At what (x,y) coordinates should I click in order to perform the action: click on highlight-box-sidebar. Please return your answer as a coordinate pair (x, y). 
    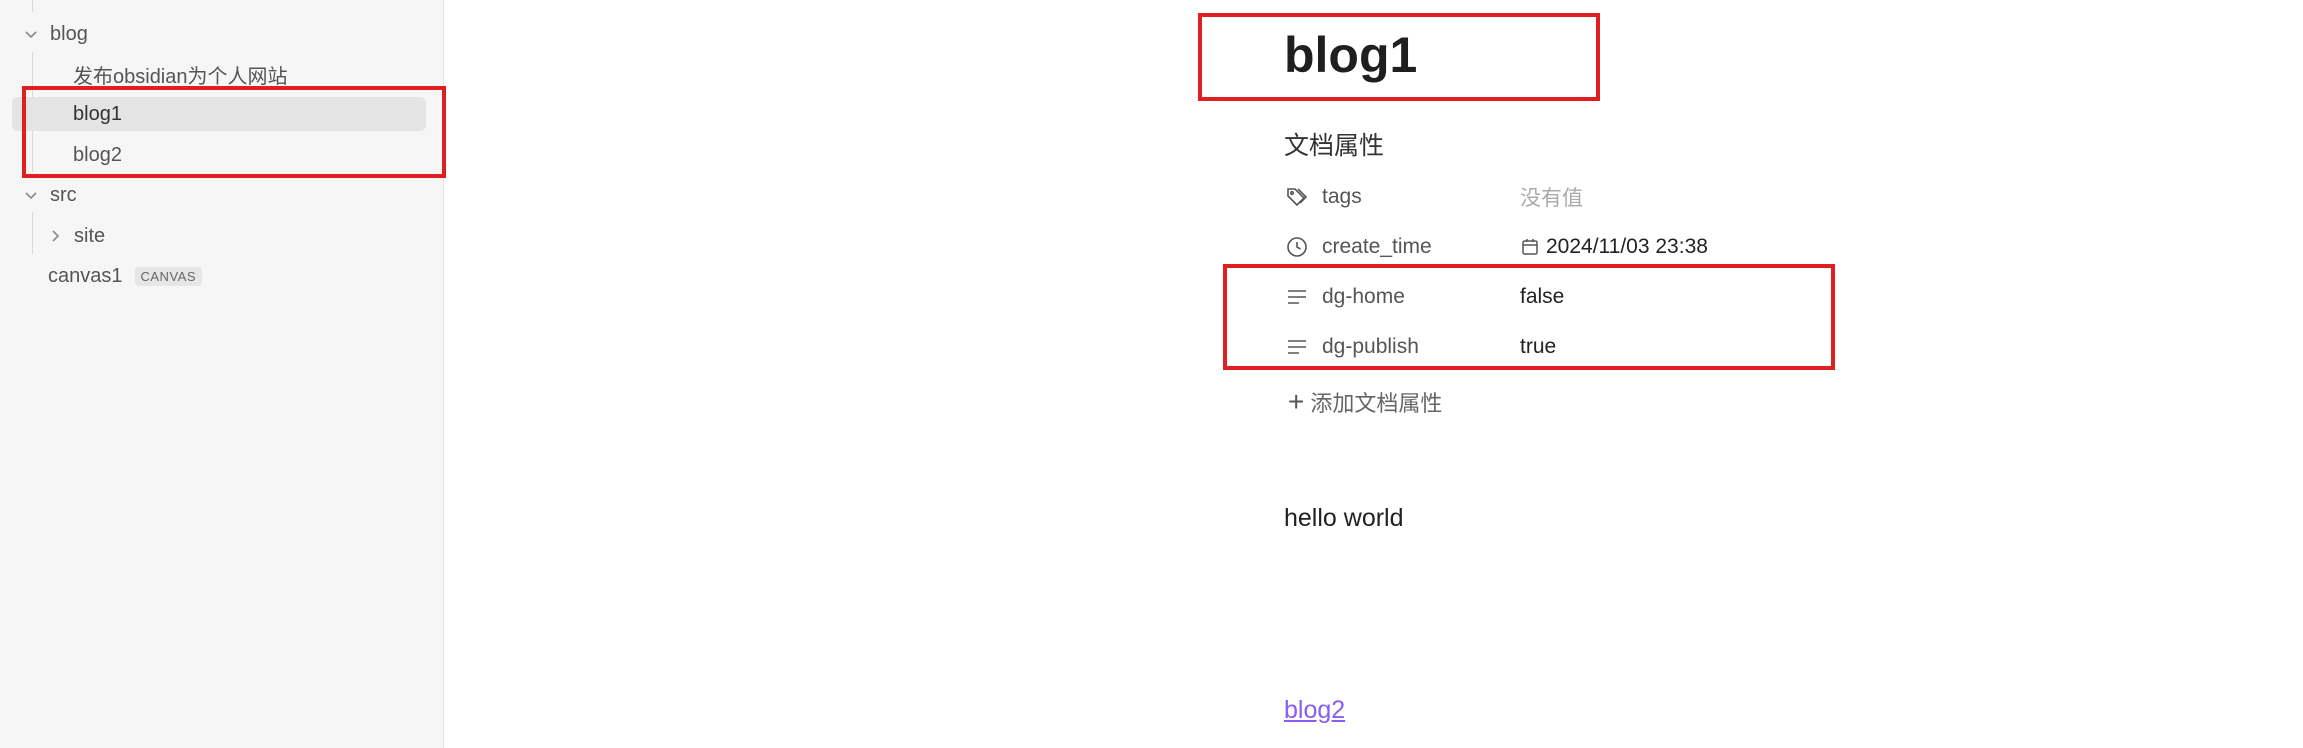
    Looking at the image, I should click on (234, 132).